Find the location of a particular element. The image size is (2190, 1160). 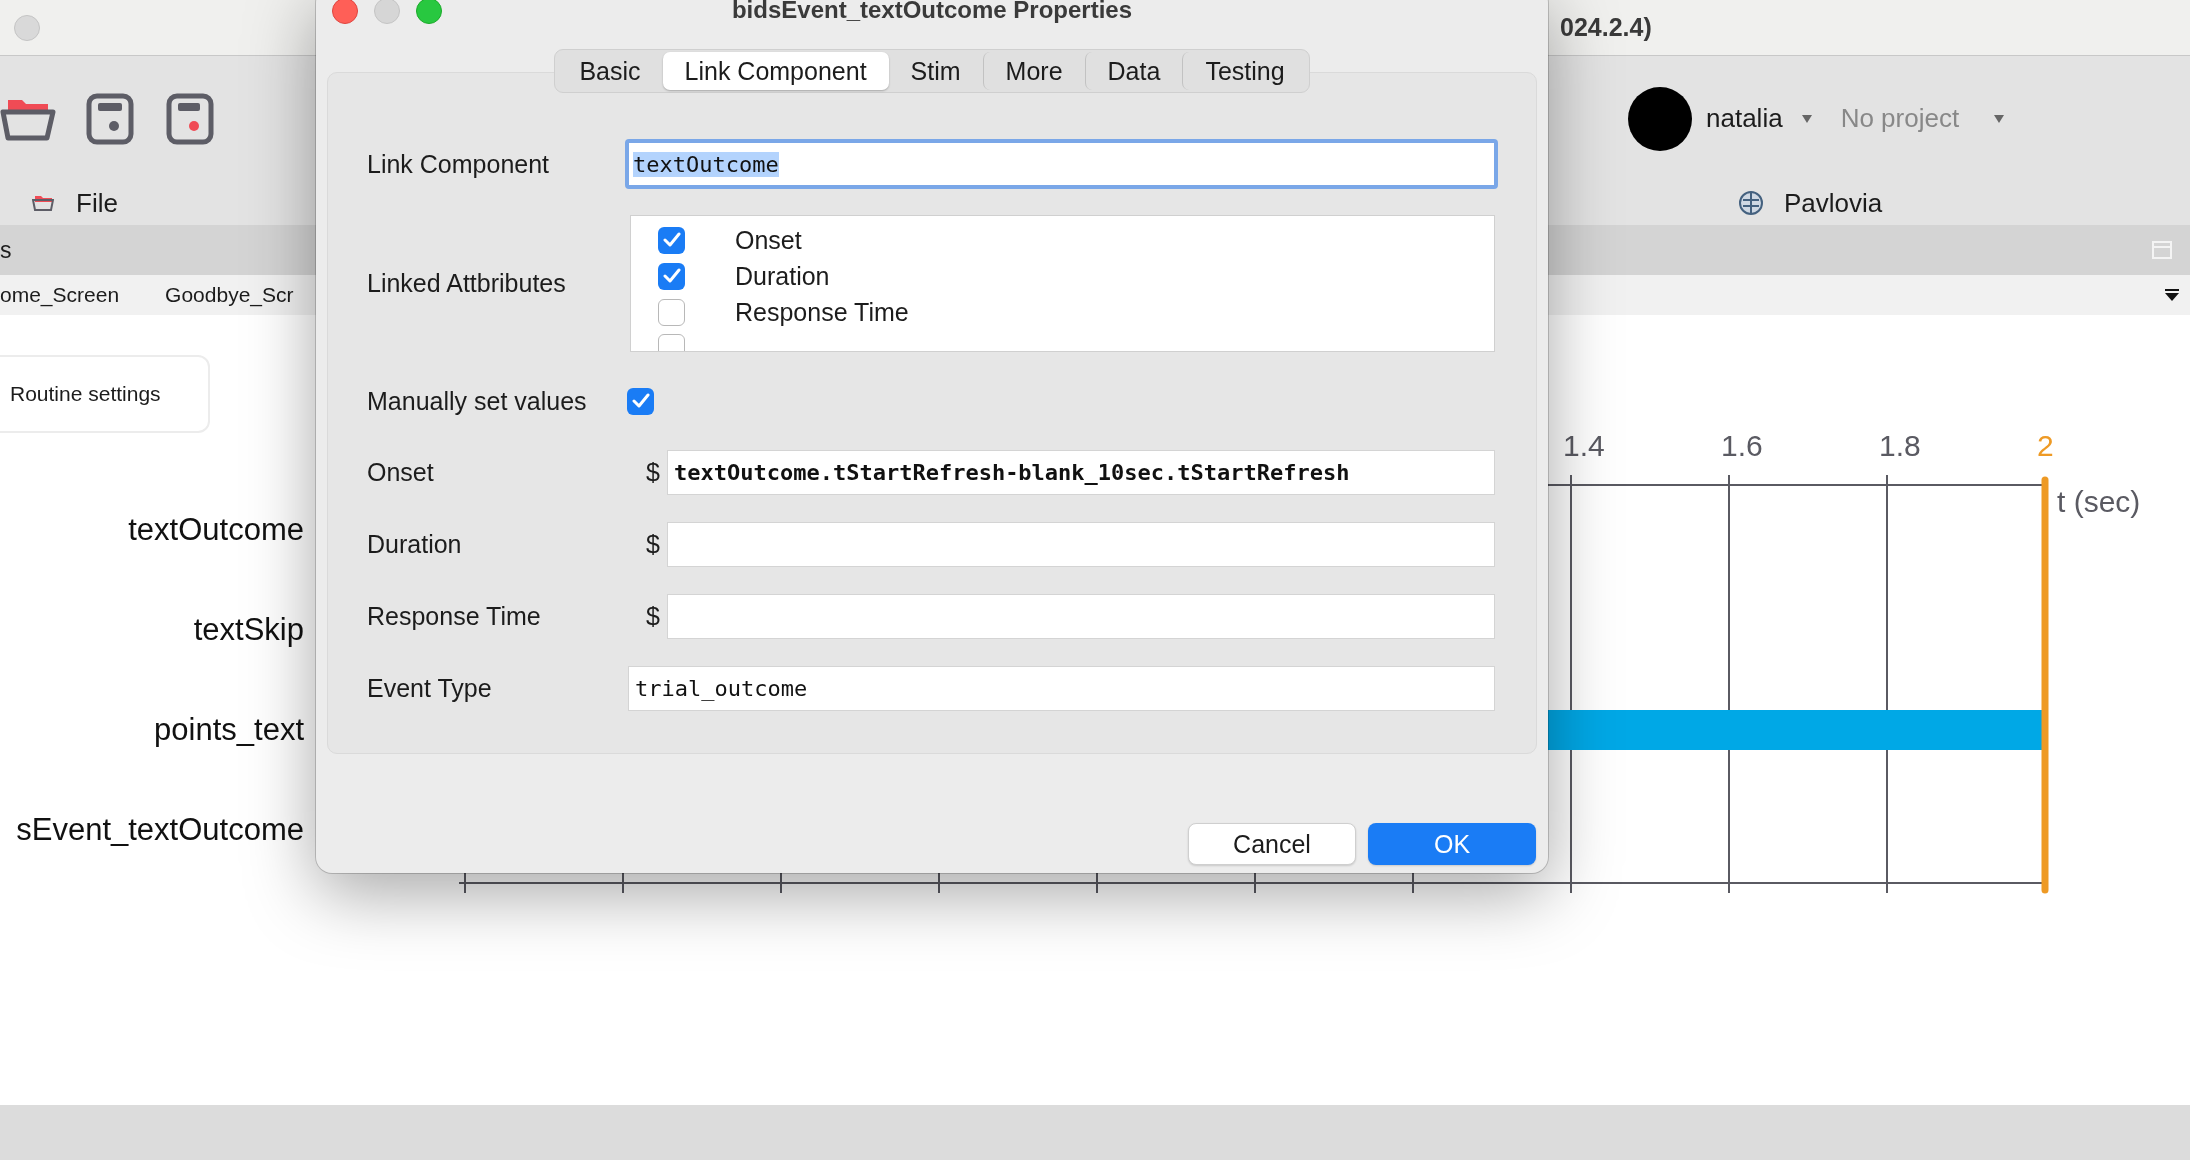

field-label: Onset is located at coordinates (401, 472).